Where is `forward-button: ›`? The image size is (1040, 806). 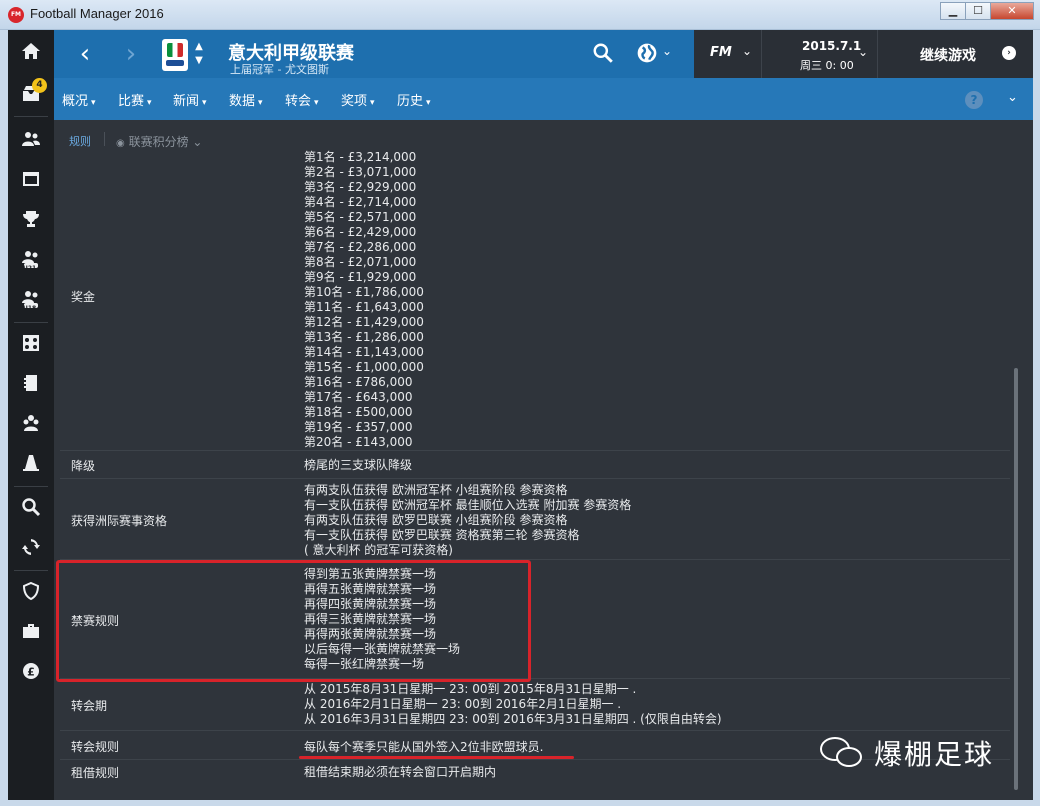
forward-button: › is located at coordinates (131, 55).